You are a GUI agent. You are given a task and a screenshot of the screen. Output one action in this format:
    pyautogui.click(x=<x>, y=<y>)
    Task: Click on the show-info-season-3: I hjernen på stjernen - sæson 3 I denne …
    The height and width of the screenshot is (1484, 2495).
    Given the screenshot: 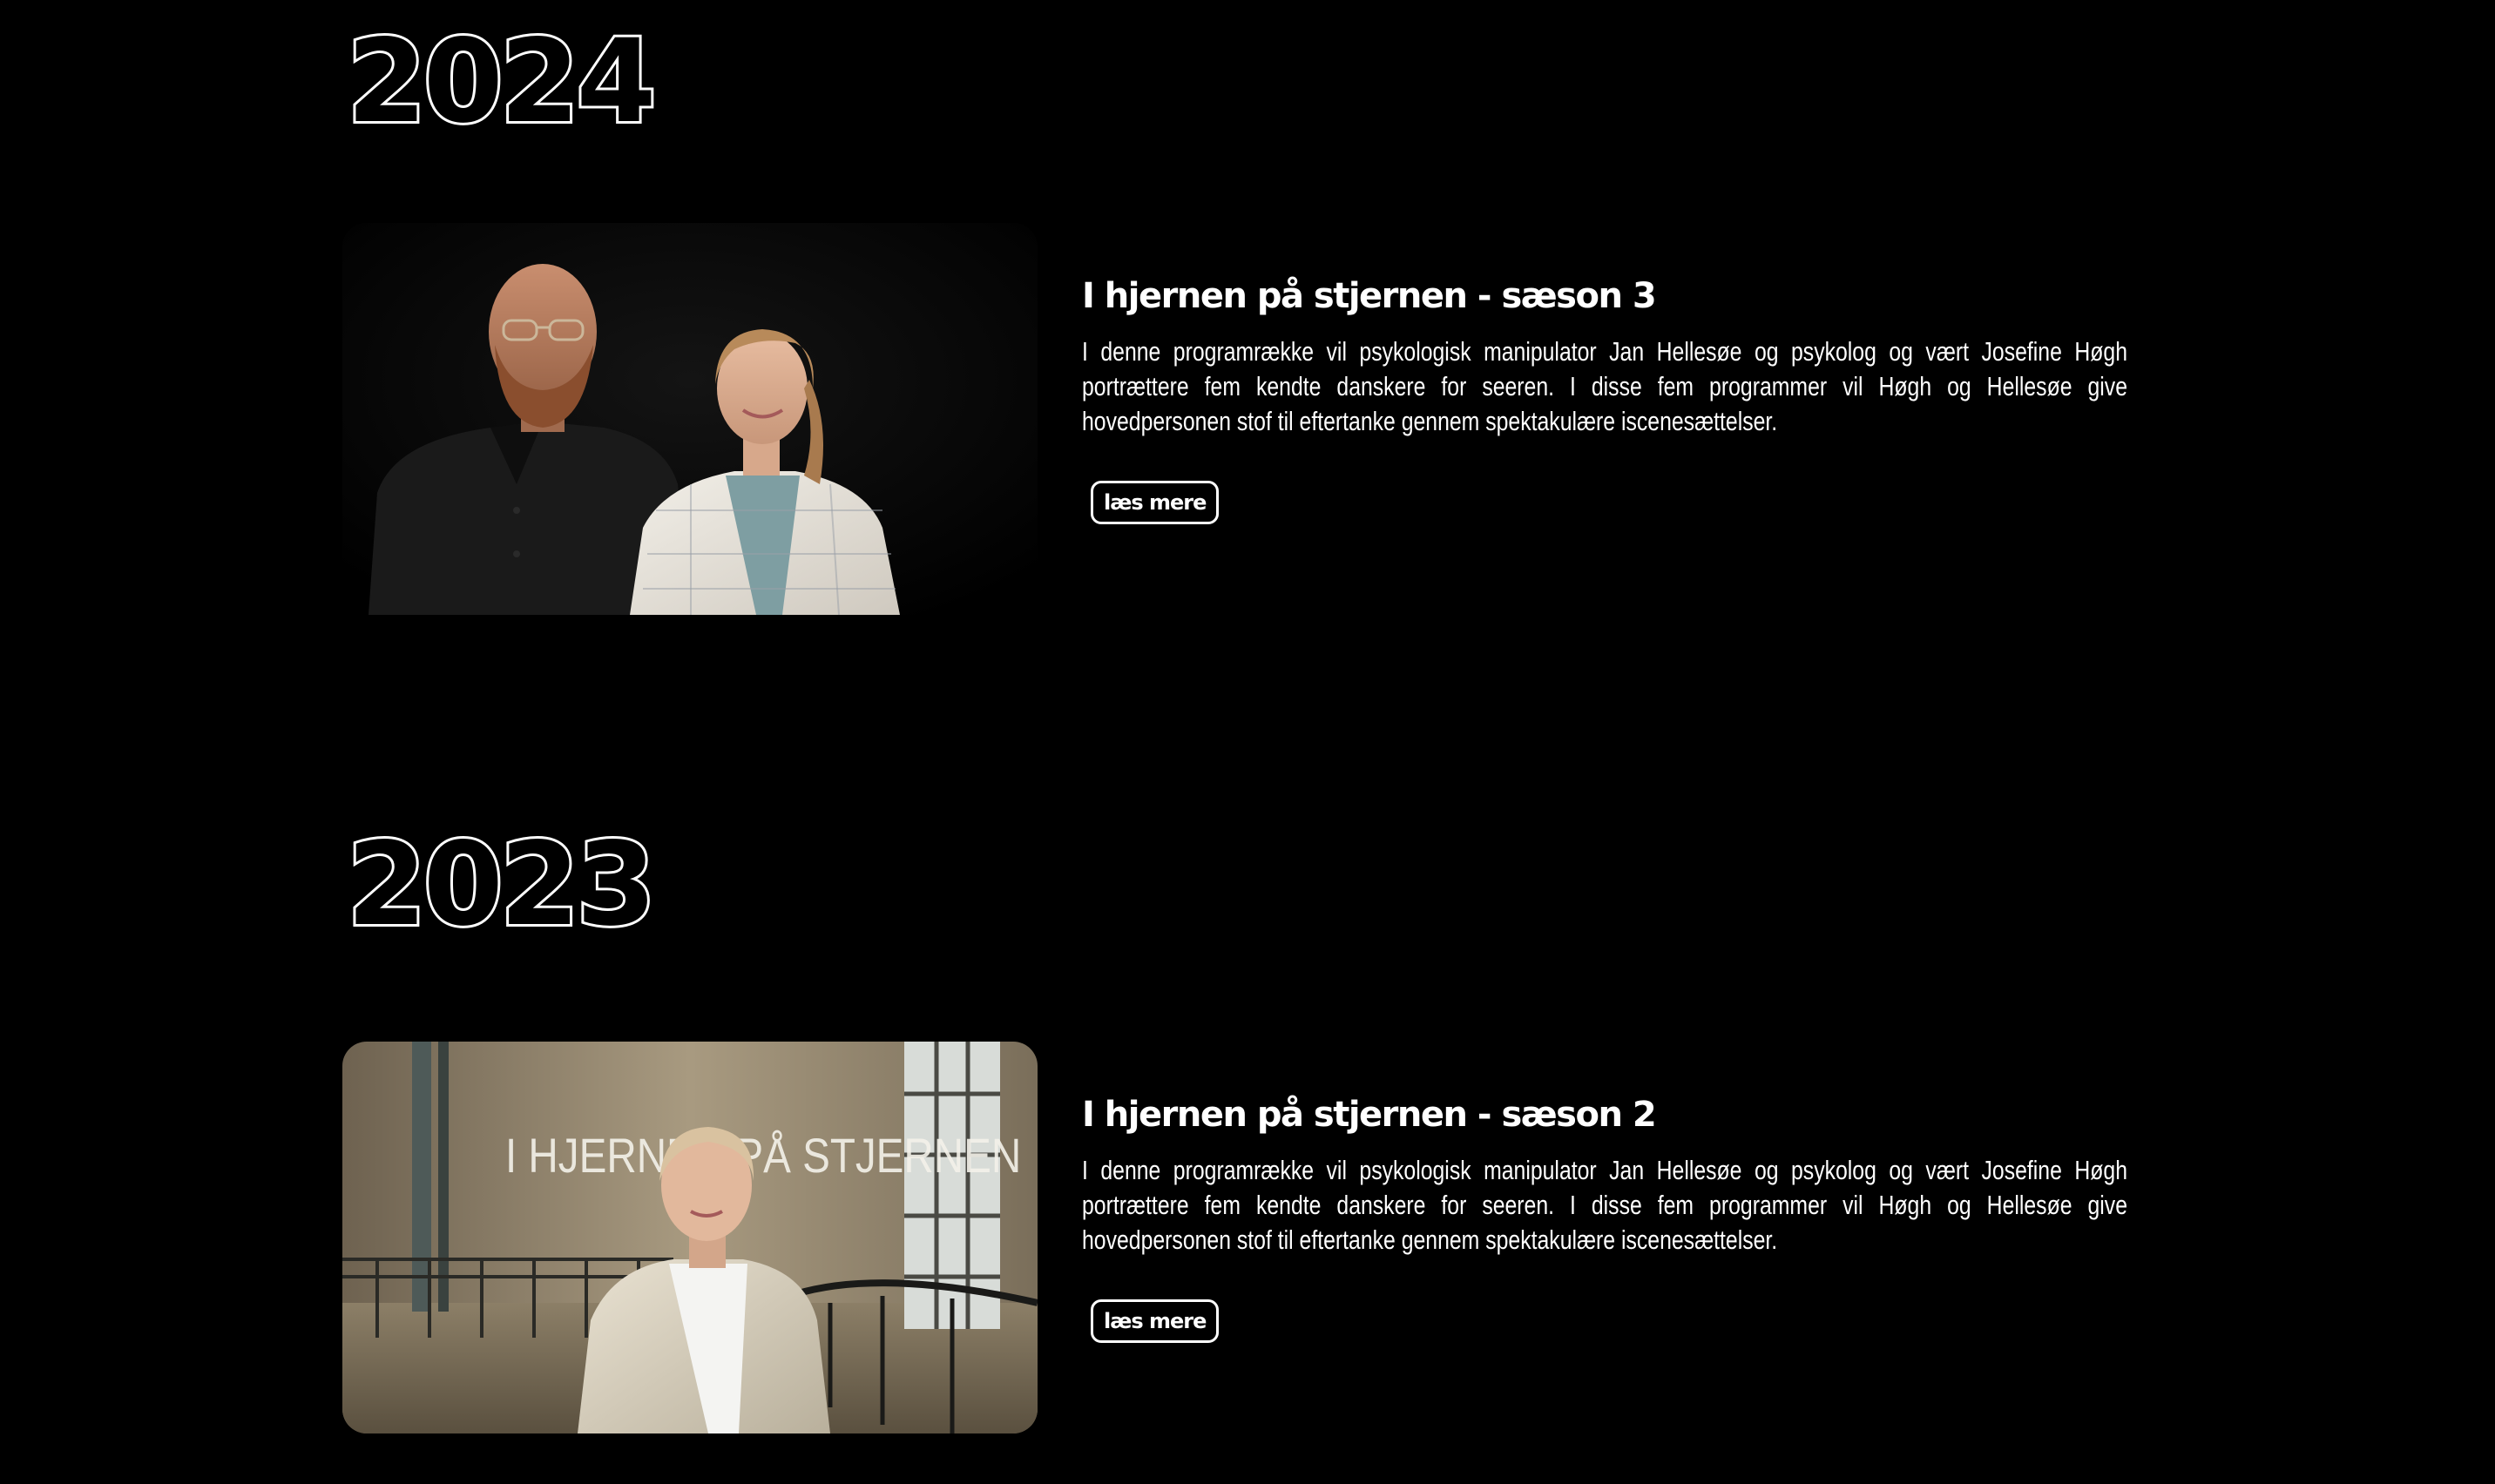 What is the action you would take?
    pyautogui.click(x=1604, y=400)
    